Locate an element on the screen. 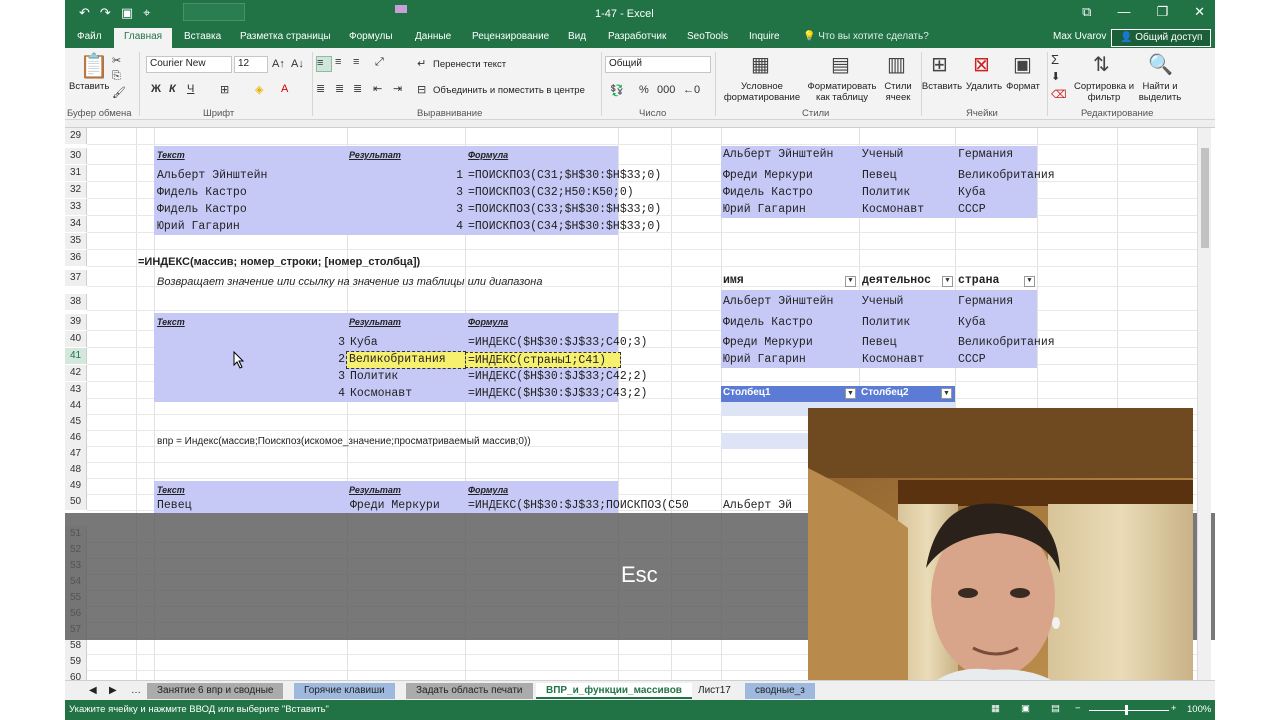  row-header: 37 is located at coordinates (76, 278).